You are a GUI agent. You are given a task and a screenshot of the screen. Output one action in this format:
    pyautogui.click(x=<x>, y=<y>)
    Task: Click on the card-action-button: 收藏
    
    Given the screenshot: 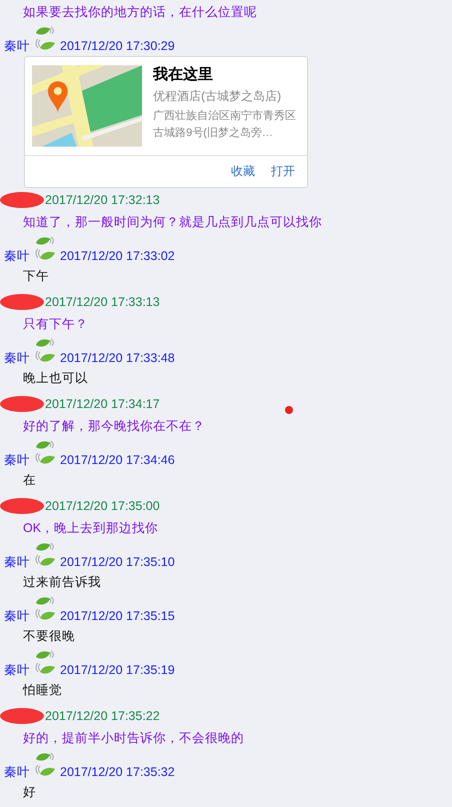 What is the action you would take?
    pyautogui.click(x=243, y=171)
    